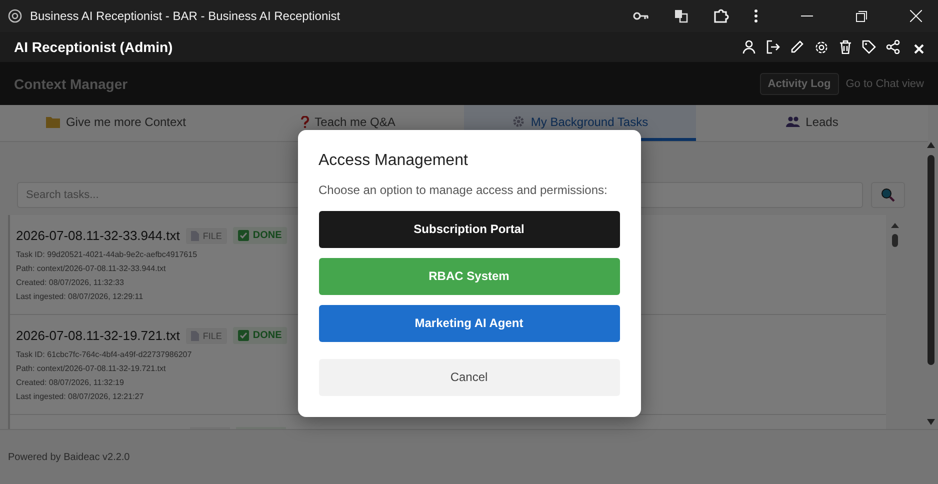 This screenshot has height=484, width=938. I want to click on ingested-date: Last ingested: 08/07/2026, 12:21:27, so click(80, 397).